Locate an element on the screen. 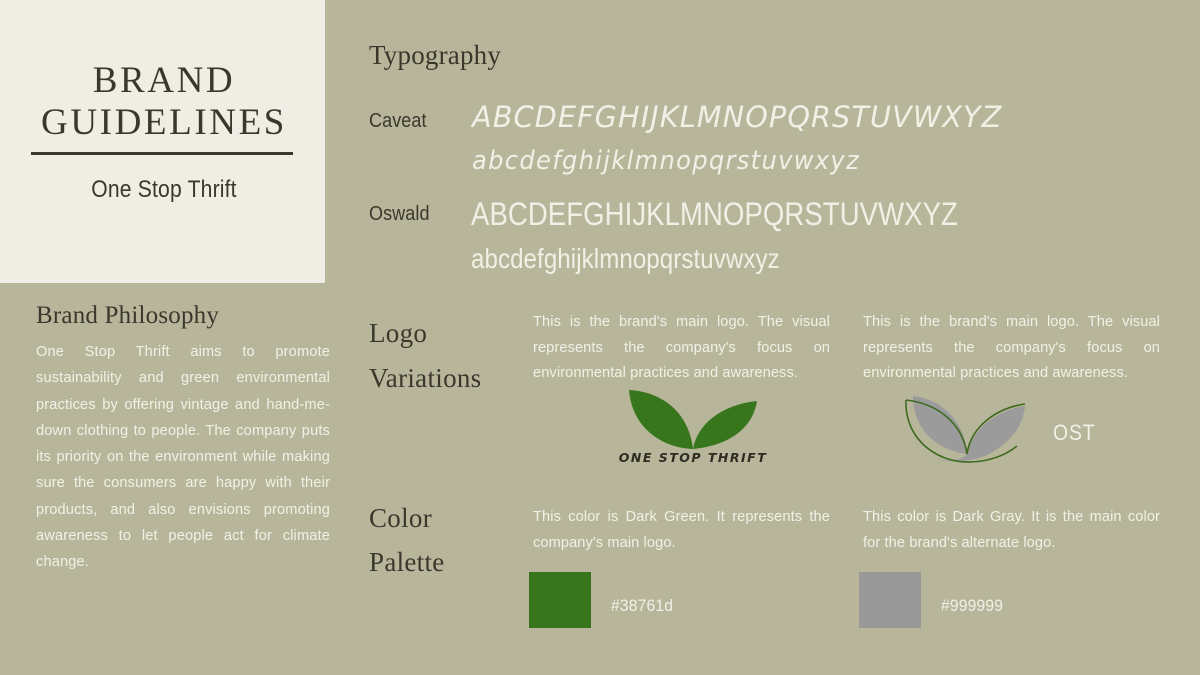 The image size is (1200, 675). leaf-outline-icon is located at coordinates (965, 429).